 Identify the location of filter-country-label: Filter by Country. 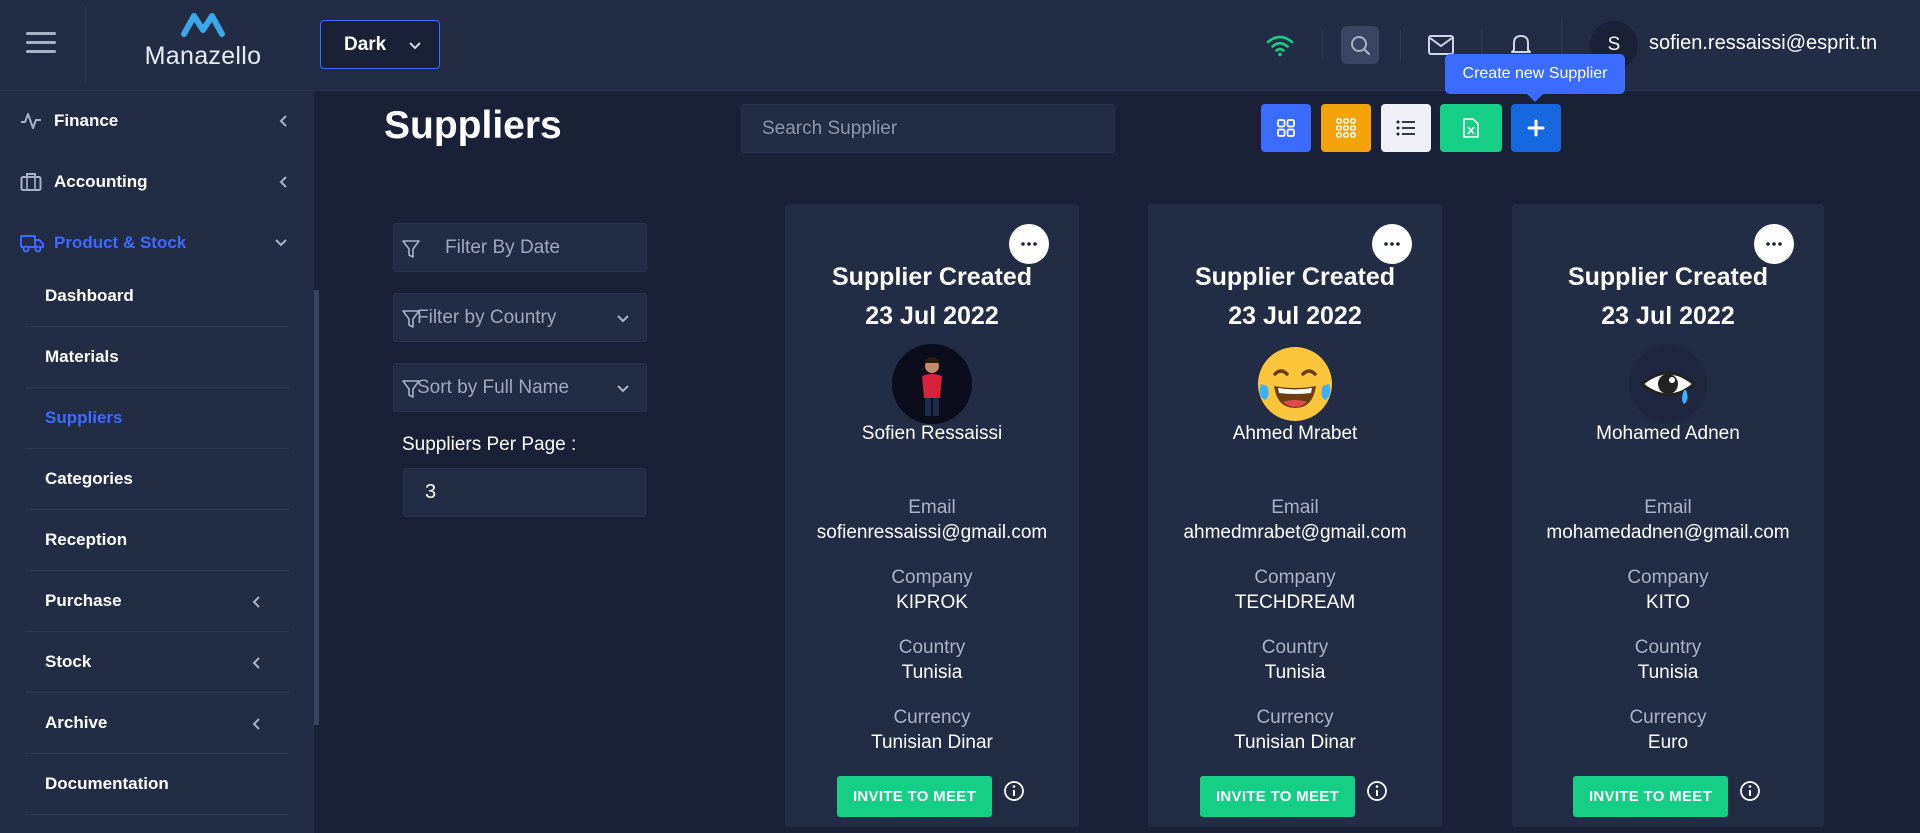
(487, 317).